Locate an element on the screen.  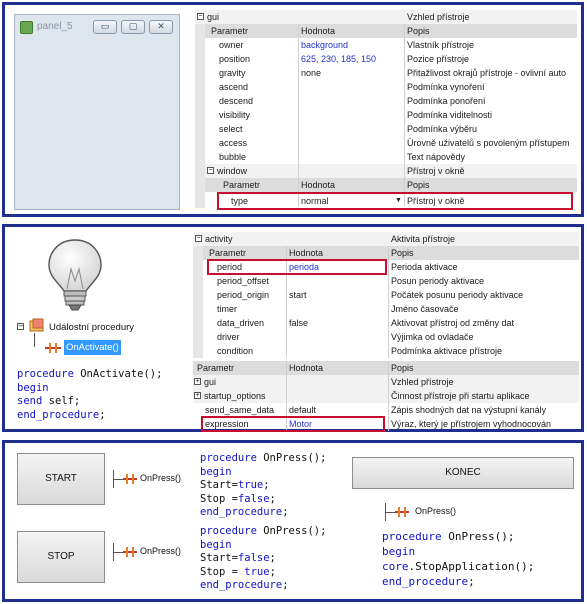
start-onpress-label: OnPress() is located at coordinates (160, 478).